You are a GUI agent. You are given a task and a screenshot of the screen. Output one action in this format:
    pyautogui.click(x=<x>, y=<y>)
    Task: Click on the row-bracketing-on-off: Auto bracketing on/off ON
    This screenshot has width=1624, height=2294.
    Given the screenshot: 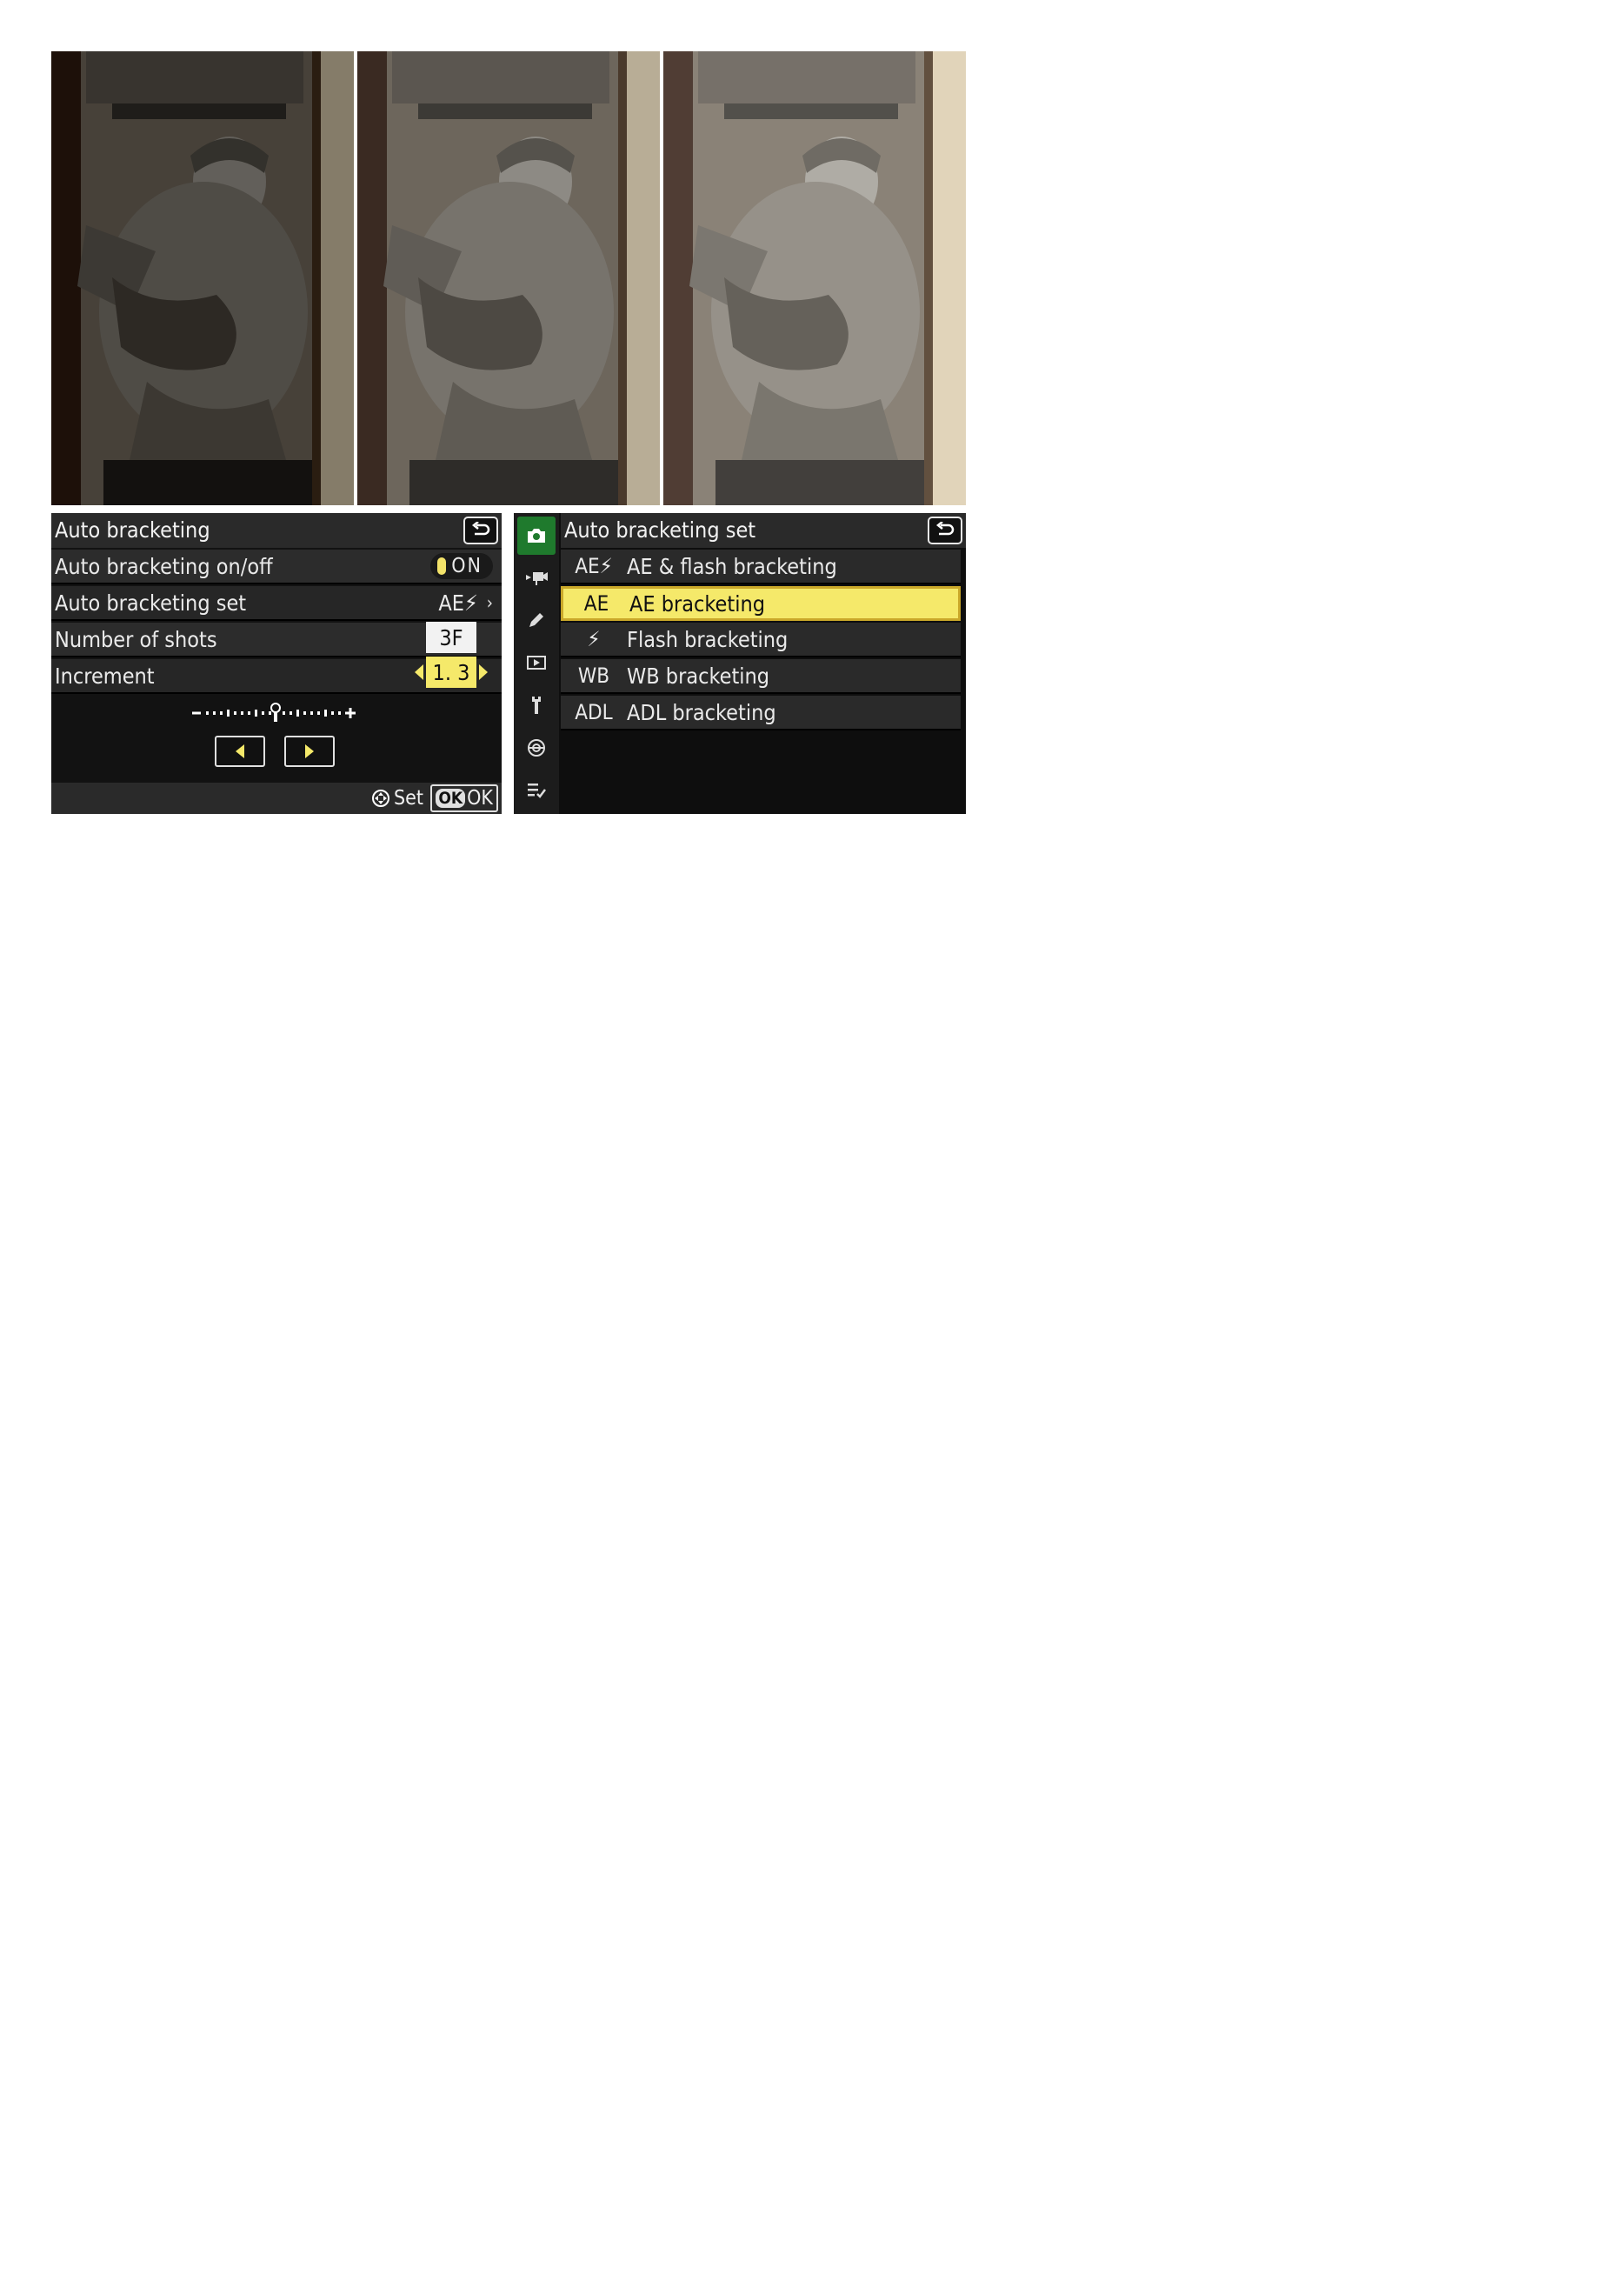 What is the action you would take?
    pyautogui.click(x=276, y=567)
    